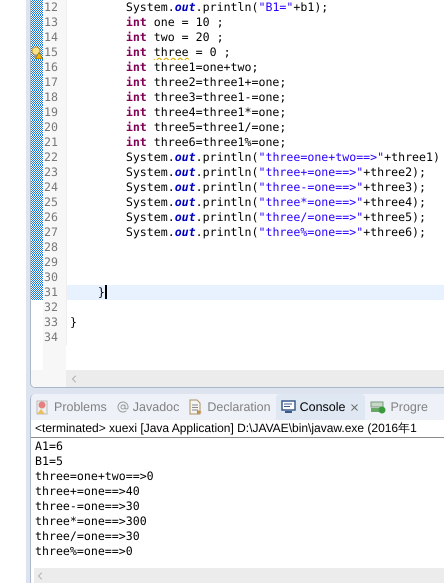  I want to click on line-number: 14, so click(55, 37).